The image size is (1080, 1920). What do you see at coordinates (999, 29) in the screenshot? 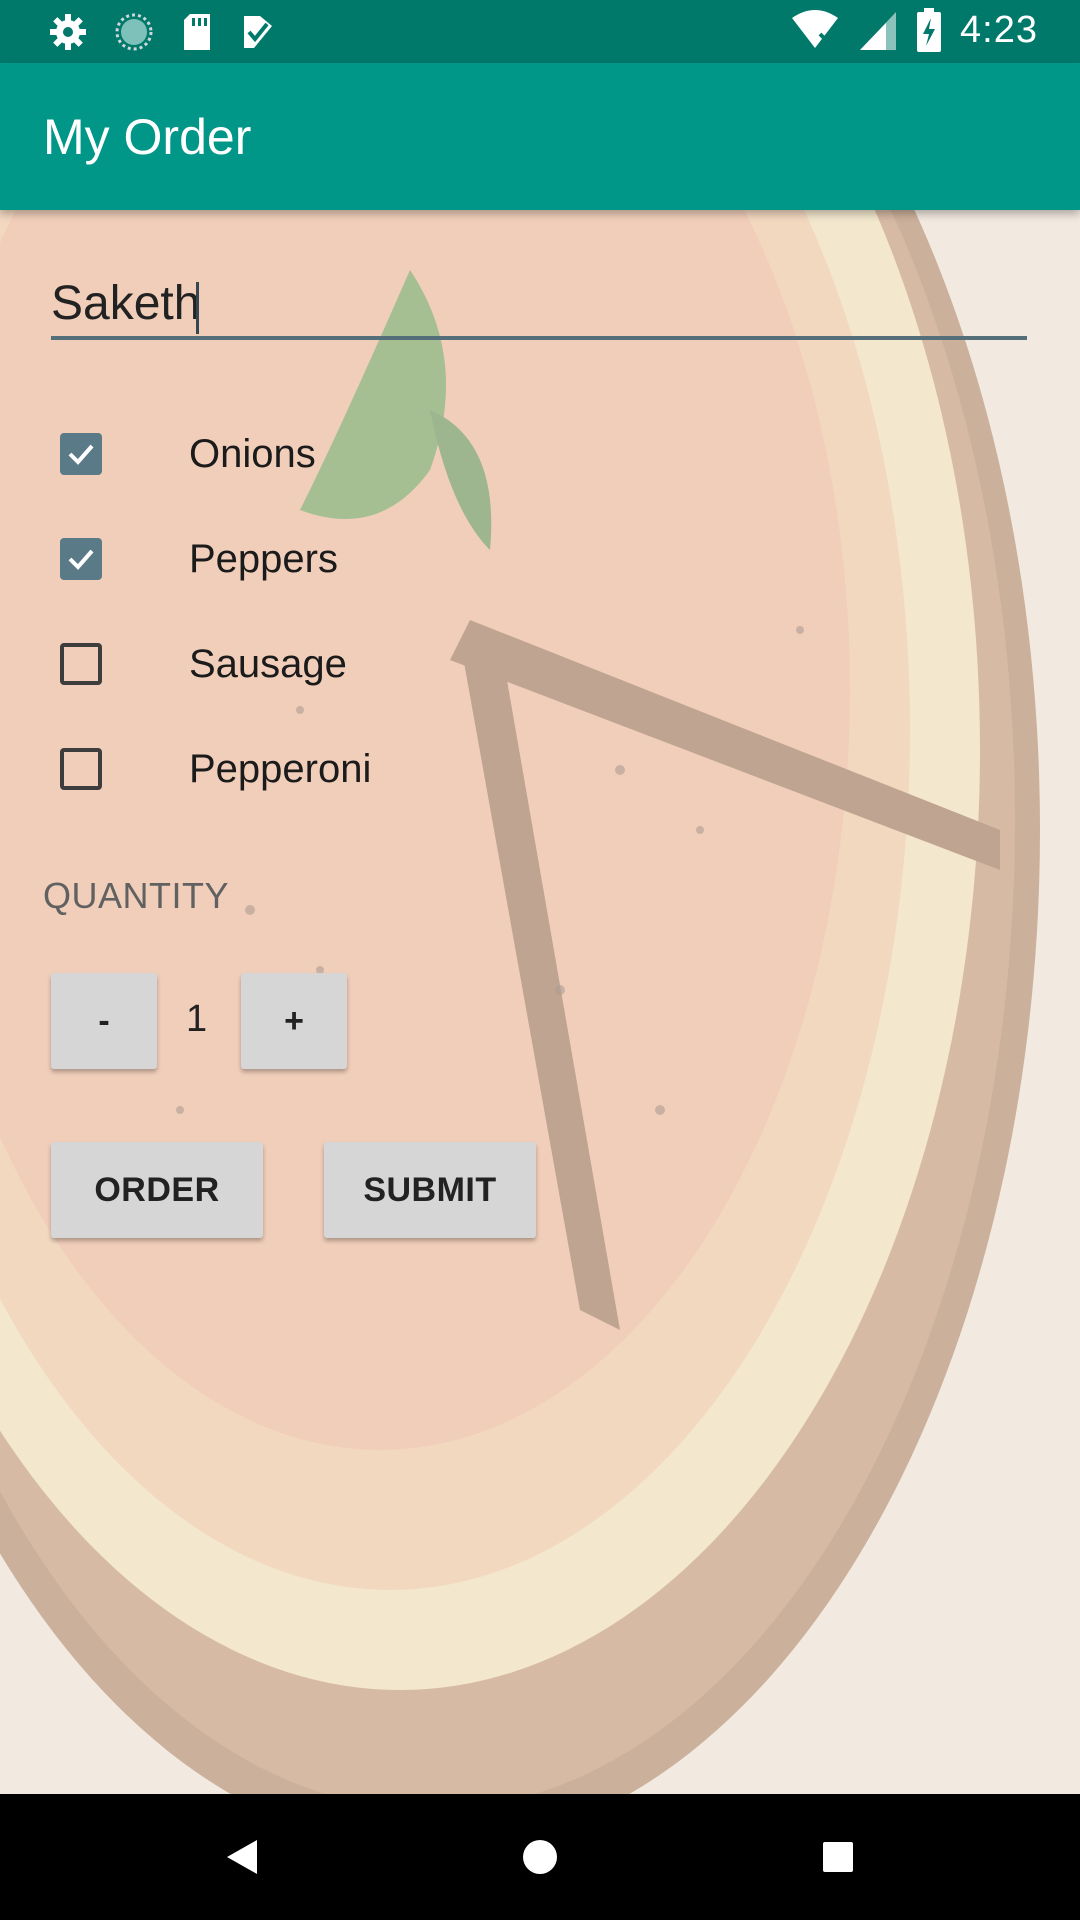
I see `status-time: 4:23` at bounding box center [999, 29].